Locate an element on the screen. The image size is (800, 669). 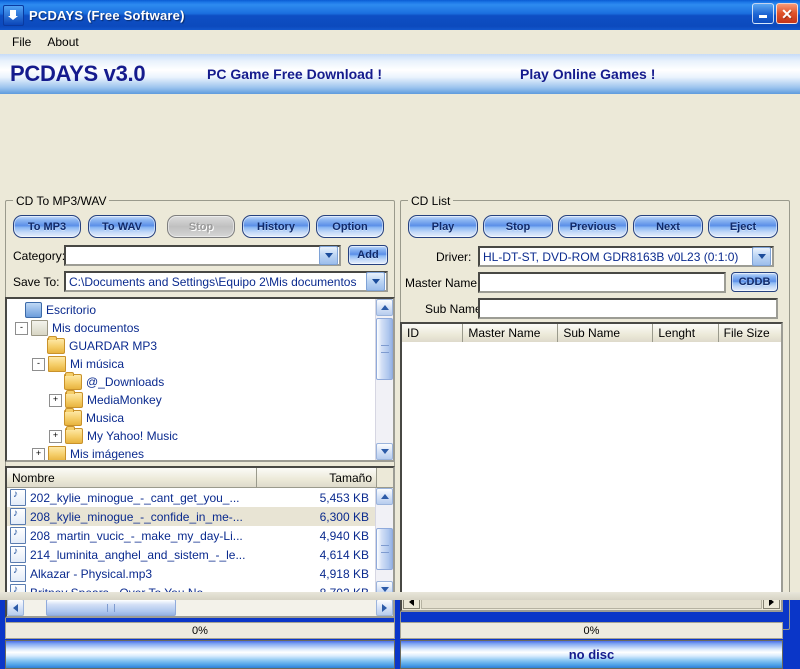
file-size: 4,614 KB is located at coordinates (344, 554).